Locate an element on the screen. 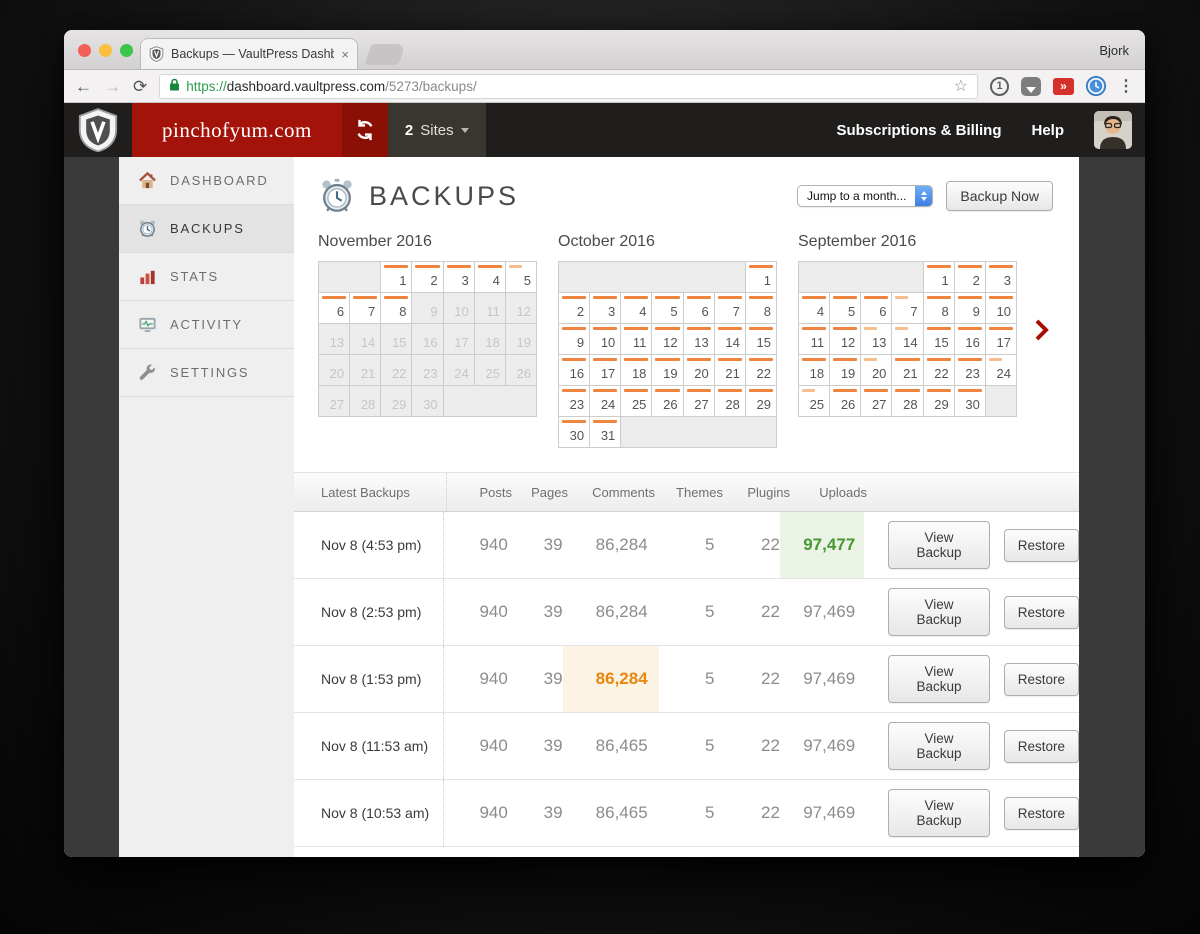  tab-close-icon: × is located at coordinates (345, 54).